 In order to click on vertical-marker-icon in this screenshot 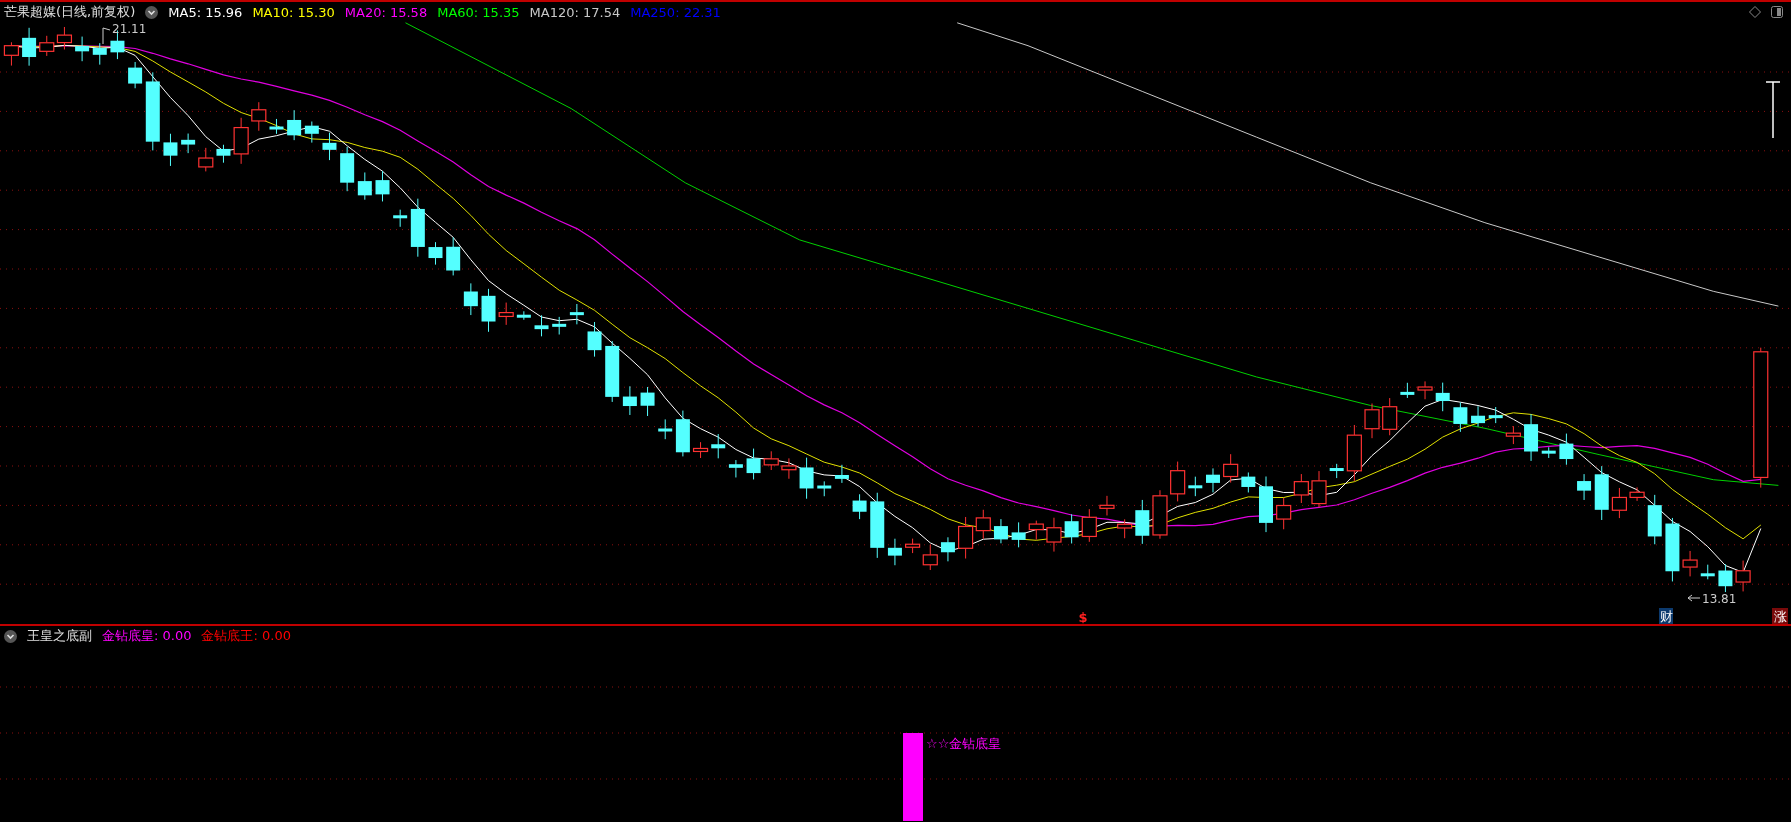, I will do `click(1773, 110)`.